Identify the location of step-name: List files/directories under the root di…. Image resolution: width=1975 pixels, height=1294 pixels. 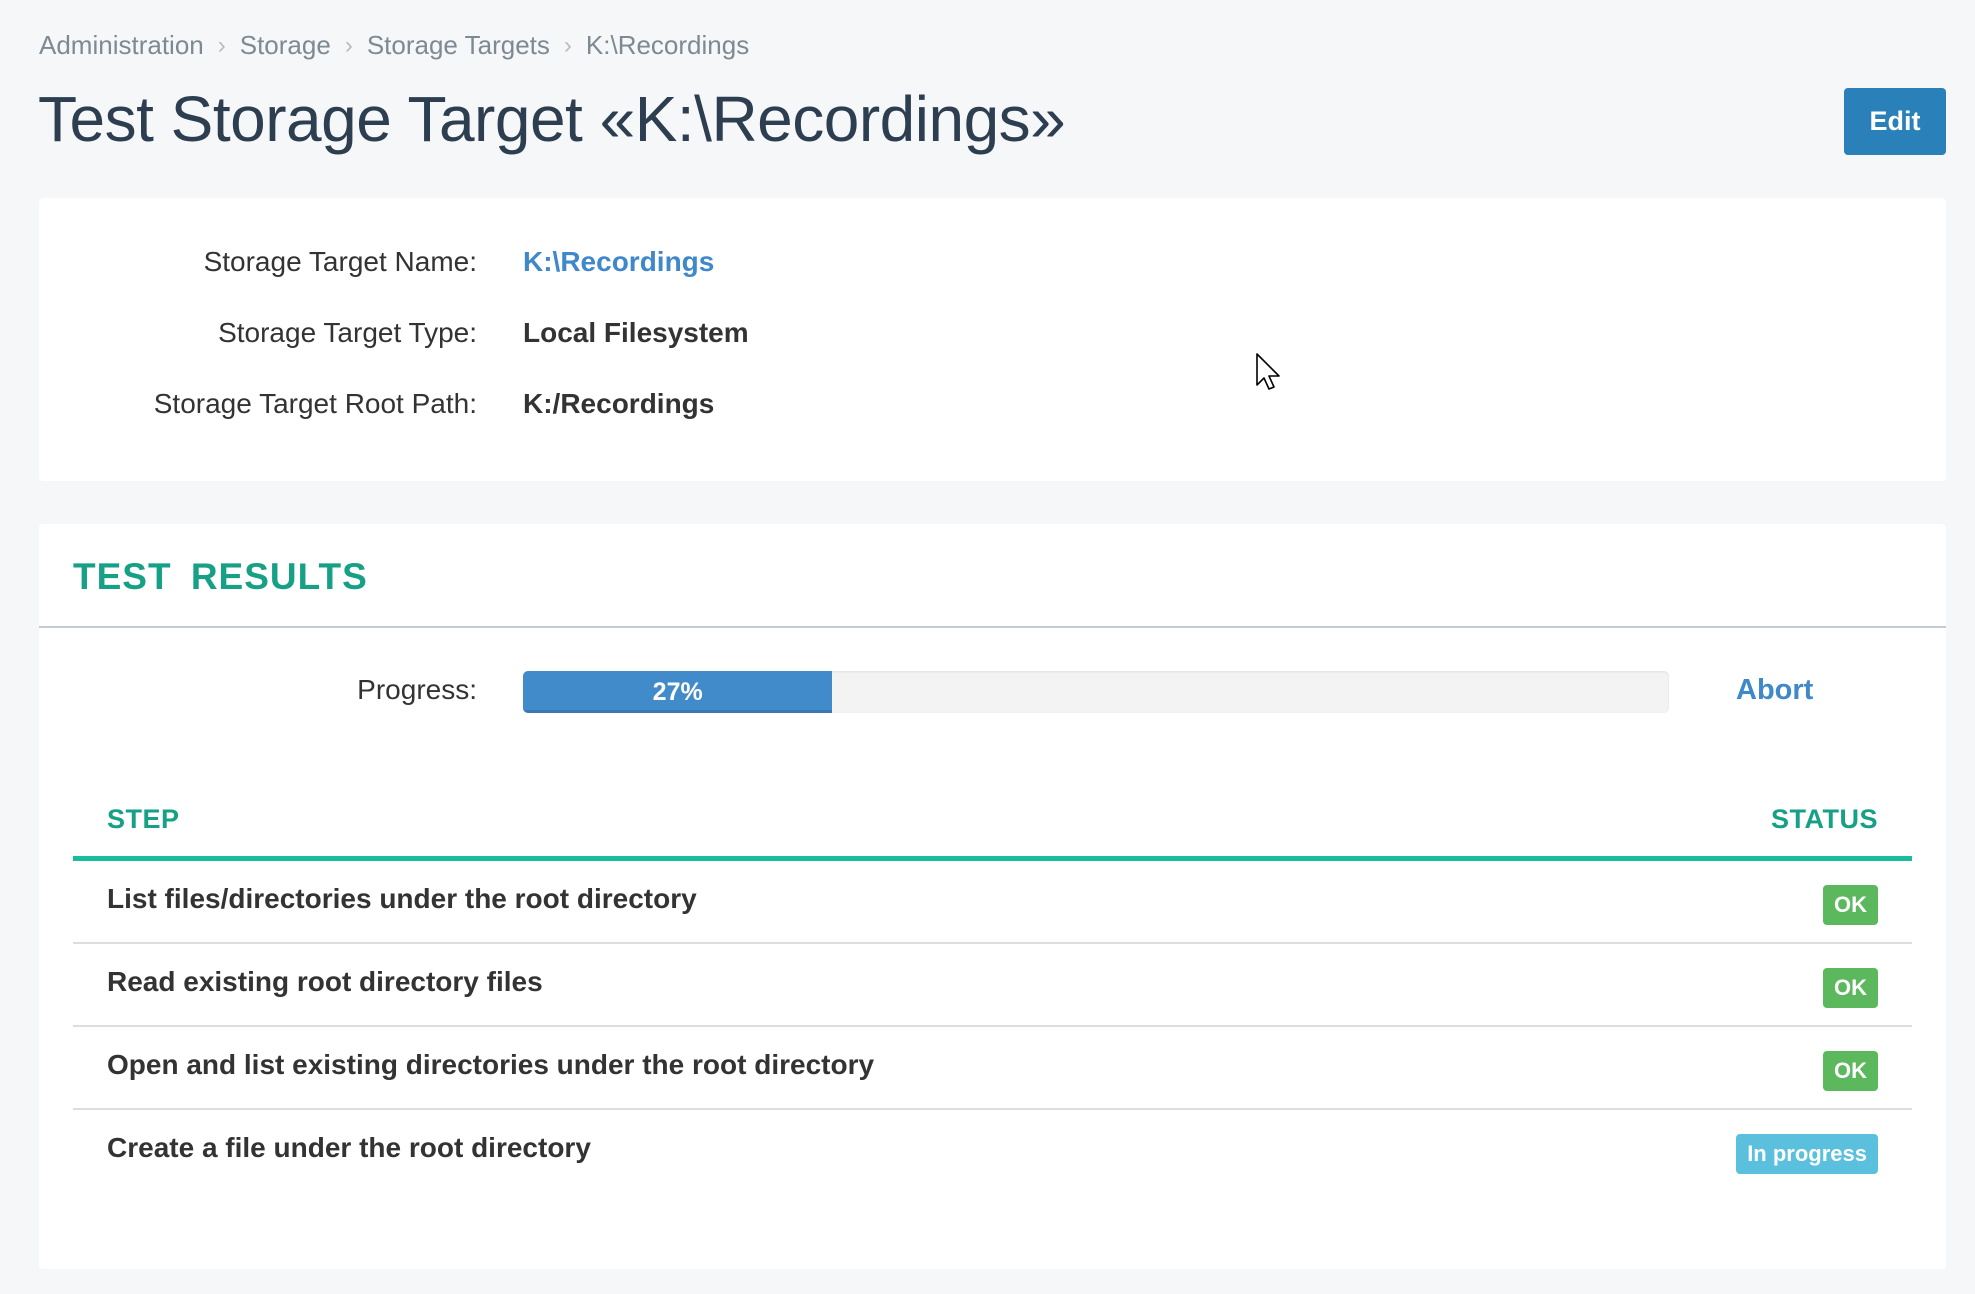
(402, 898).